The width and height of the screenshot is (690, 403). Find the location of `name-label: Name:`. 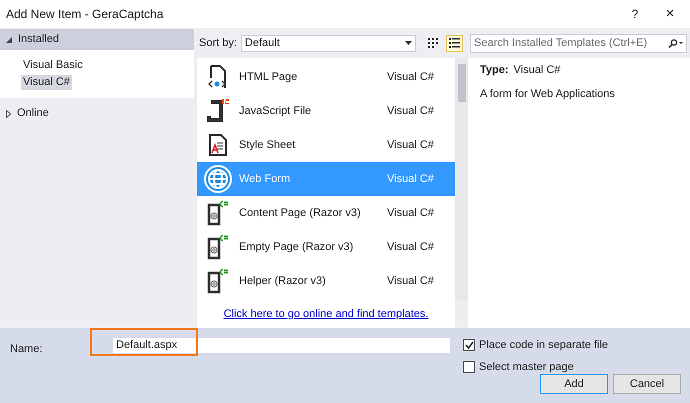

name-label: Name: is located at coordinates (26, 349).